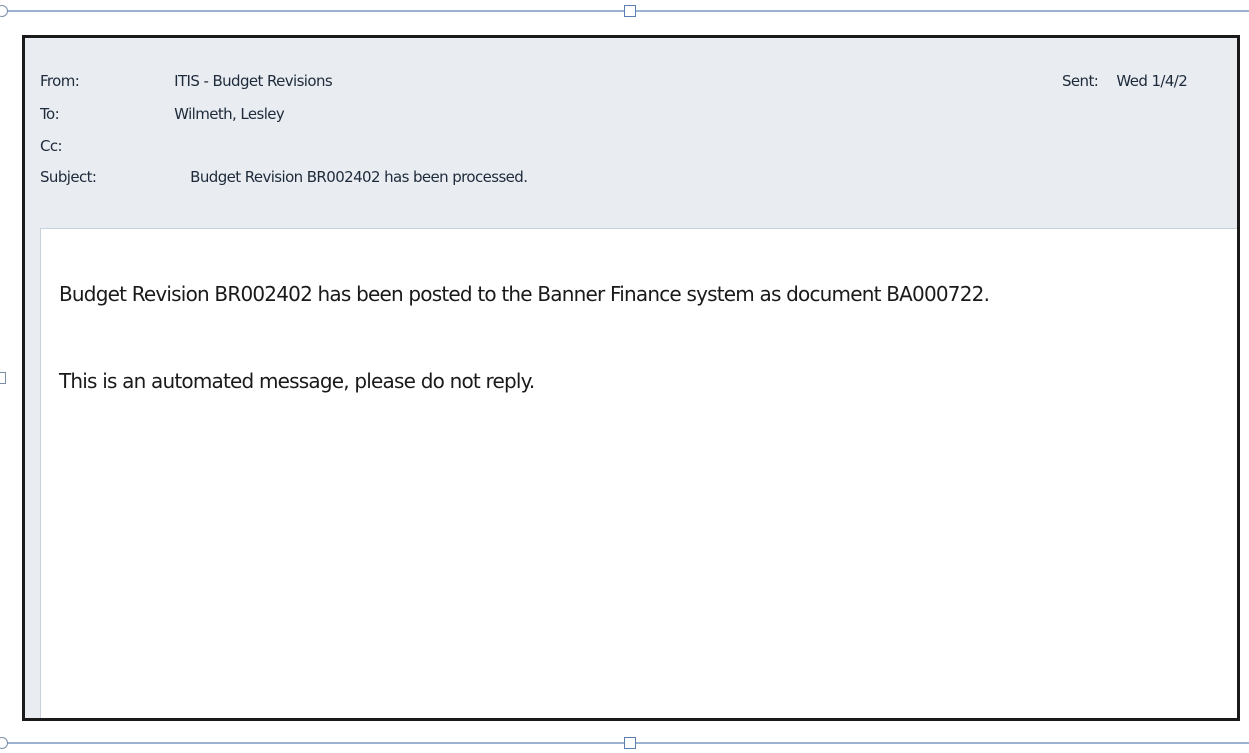 The width and height of the screenshot is (1249, 753). What do you see at coordinates (1080, 81) in the screenshot?
I see `sent-label: Sent:` at bounding box center [1080, 81].